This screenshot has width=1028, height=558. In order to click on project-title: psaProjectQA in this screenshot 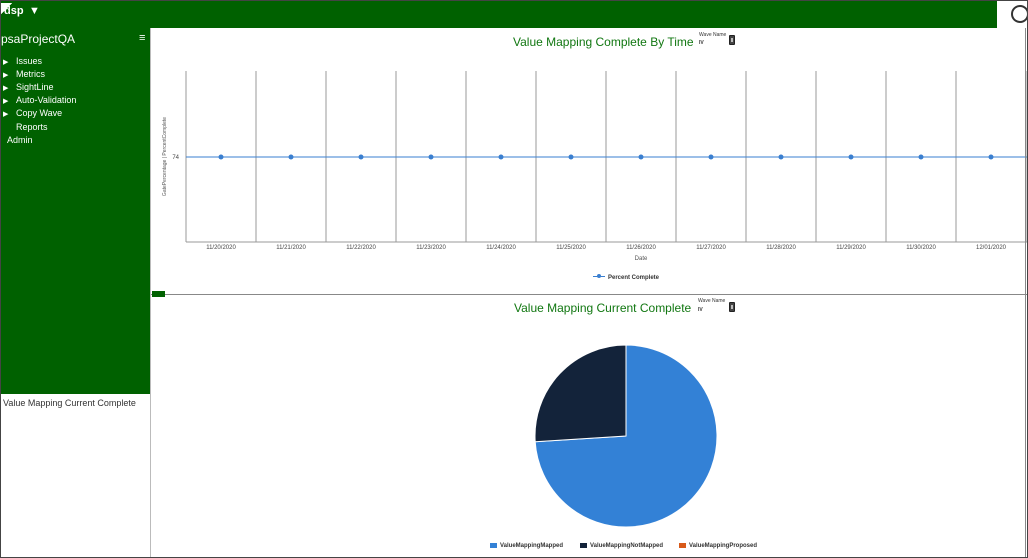, I will do `click(38, 39)`.